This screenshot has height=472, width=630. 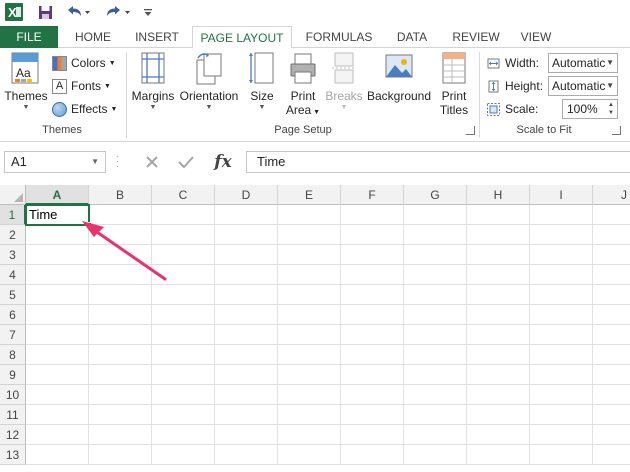 I want to click on colors-label: Colors, so click(x=88, y=63).